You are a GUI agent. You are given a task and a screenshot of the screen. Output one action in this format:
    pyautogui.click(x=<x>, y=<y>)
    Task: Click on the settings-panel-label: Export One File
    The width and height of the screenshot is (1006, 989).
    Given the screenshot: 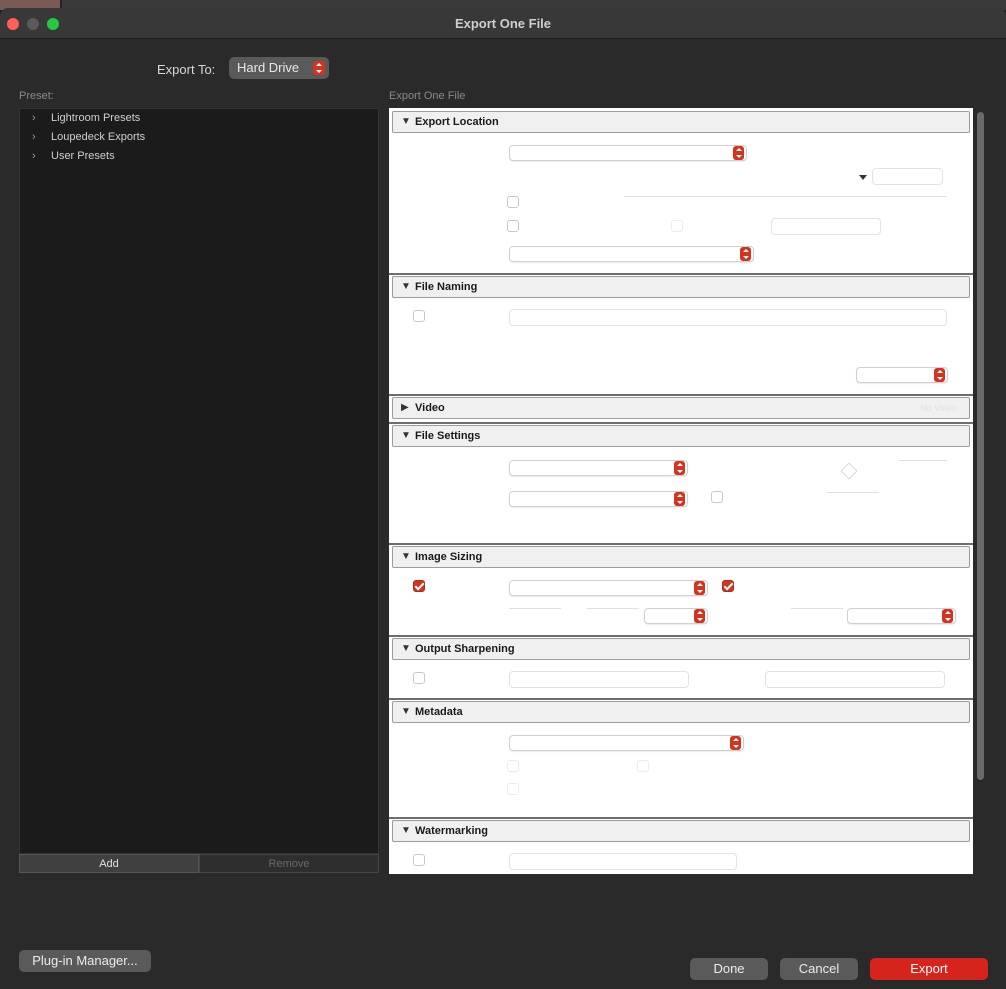 What is the action you would take?
    pyautogui.click(x=427, y=96)
    